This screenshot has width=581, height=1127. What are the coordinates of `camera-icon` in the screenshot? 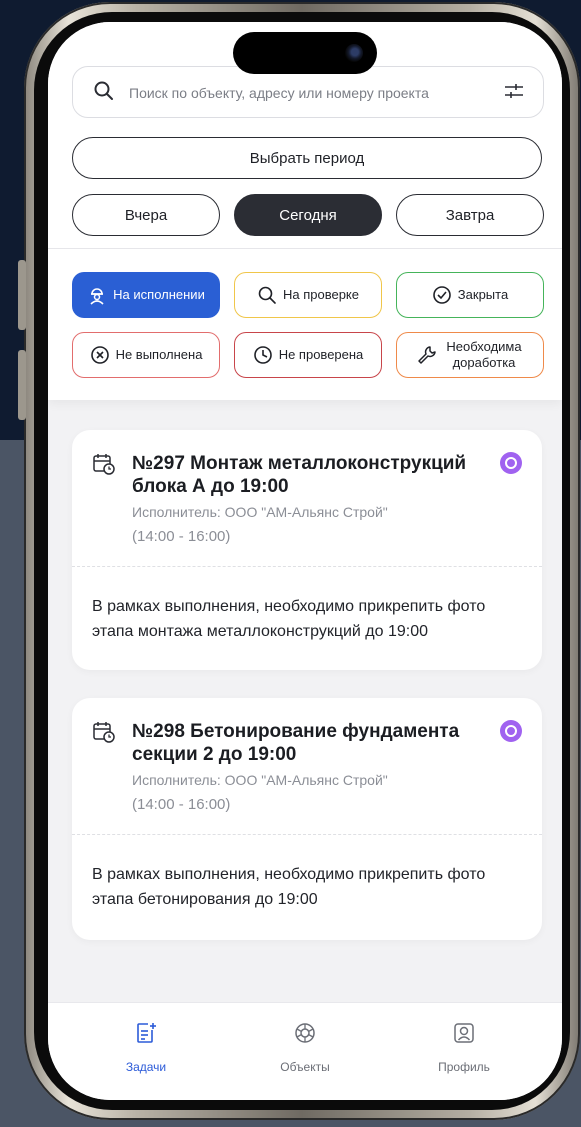 It's located at (354, 53).